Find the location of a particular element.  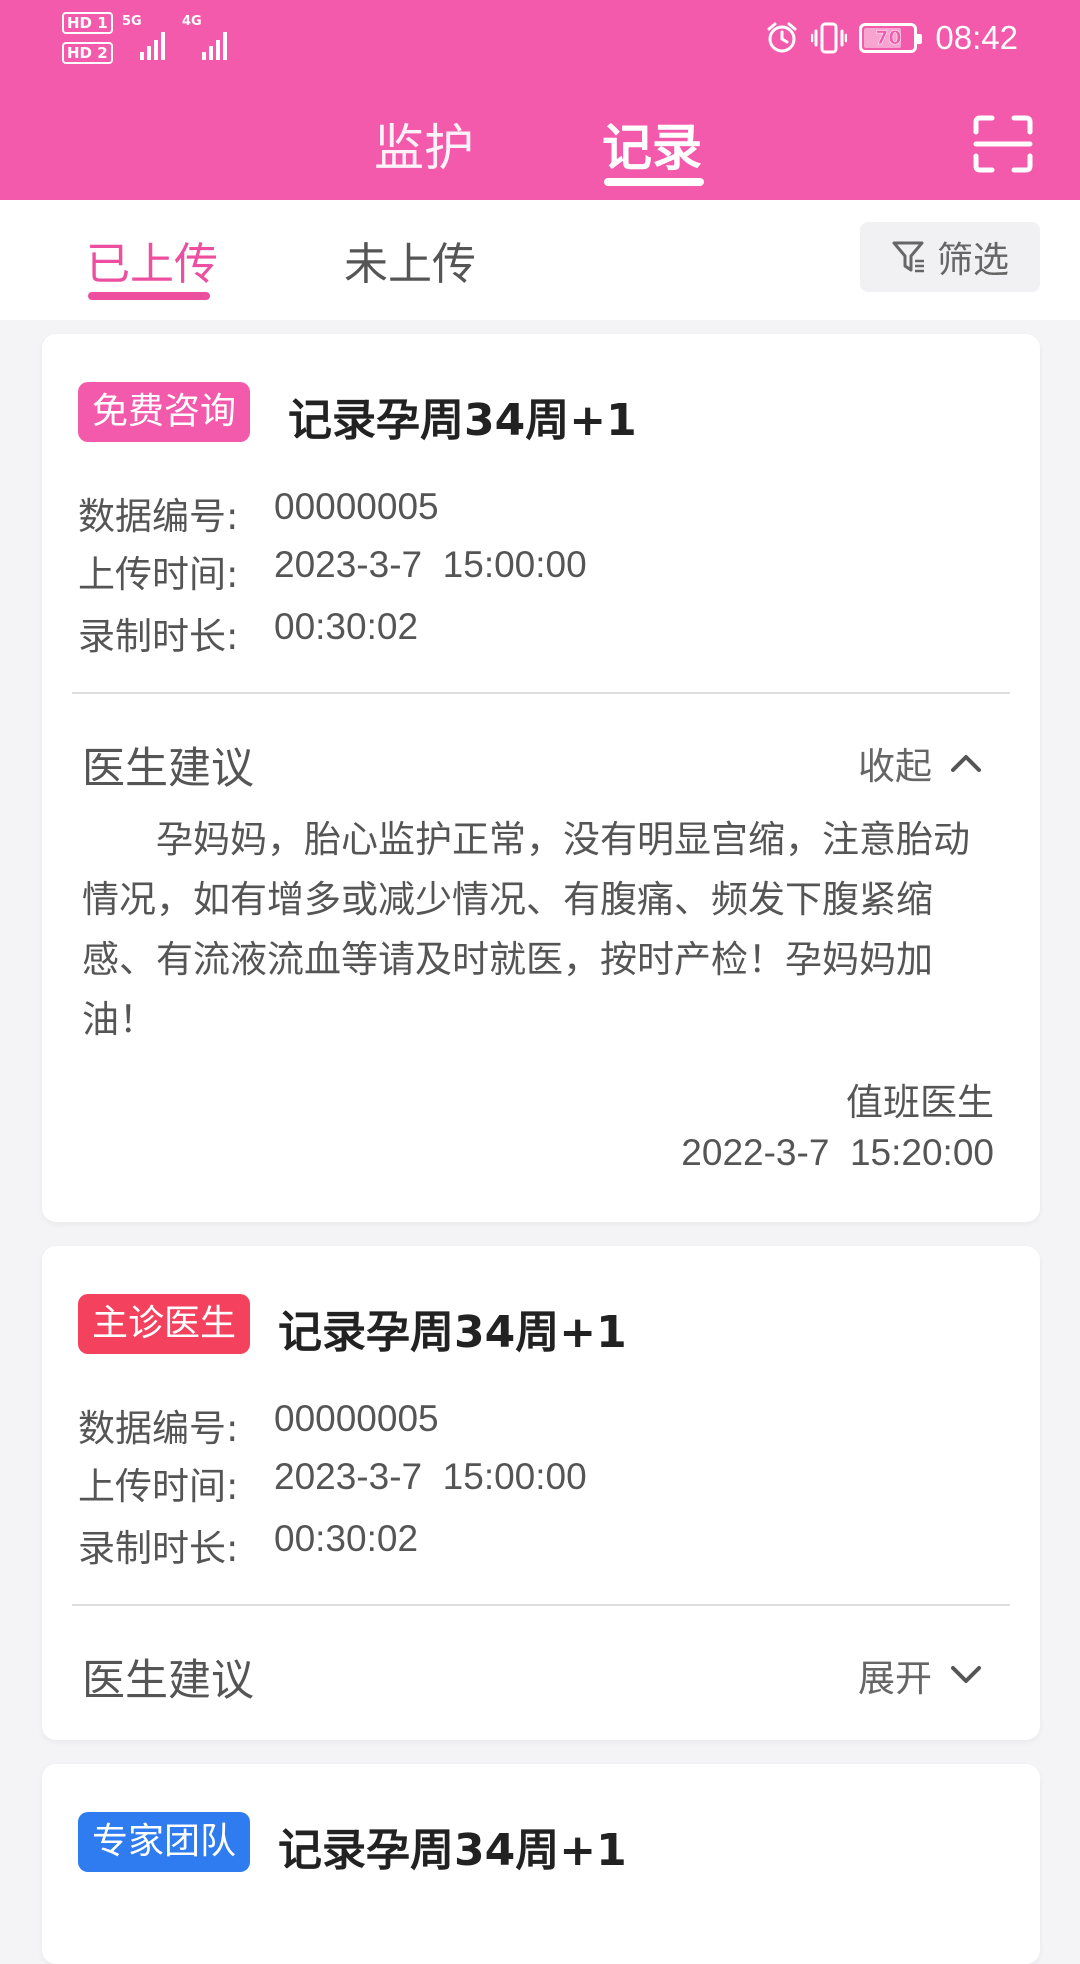

advice-time: 2022-3-7 15:20:00 is located at coordinates (837, 1152).